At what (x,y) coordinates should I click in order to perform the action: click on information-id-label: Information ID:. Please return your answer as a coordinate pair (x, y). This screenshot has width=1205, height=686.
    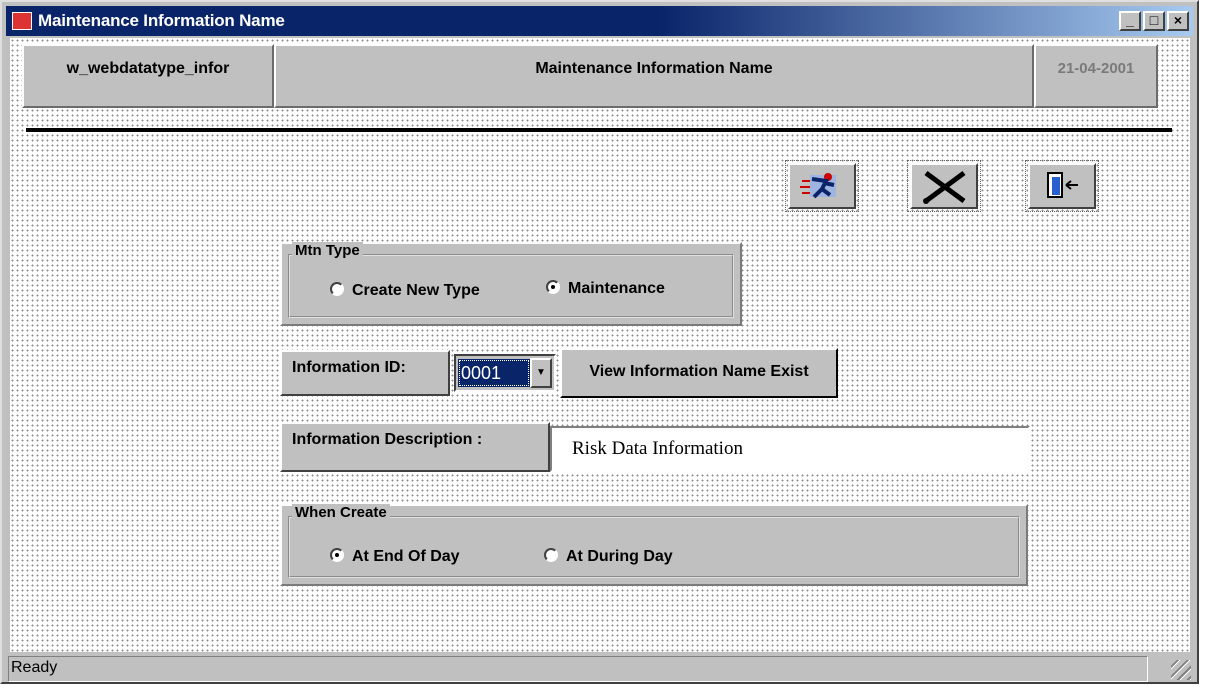
    Looking at the image, I should click on (365, 373).